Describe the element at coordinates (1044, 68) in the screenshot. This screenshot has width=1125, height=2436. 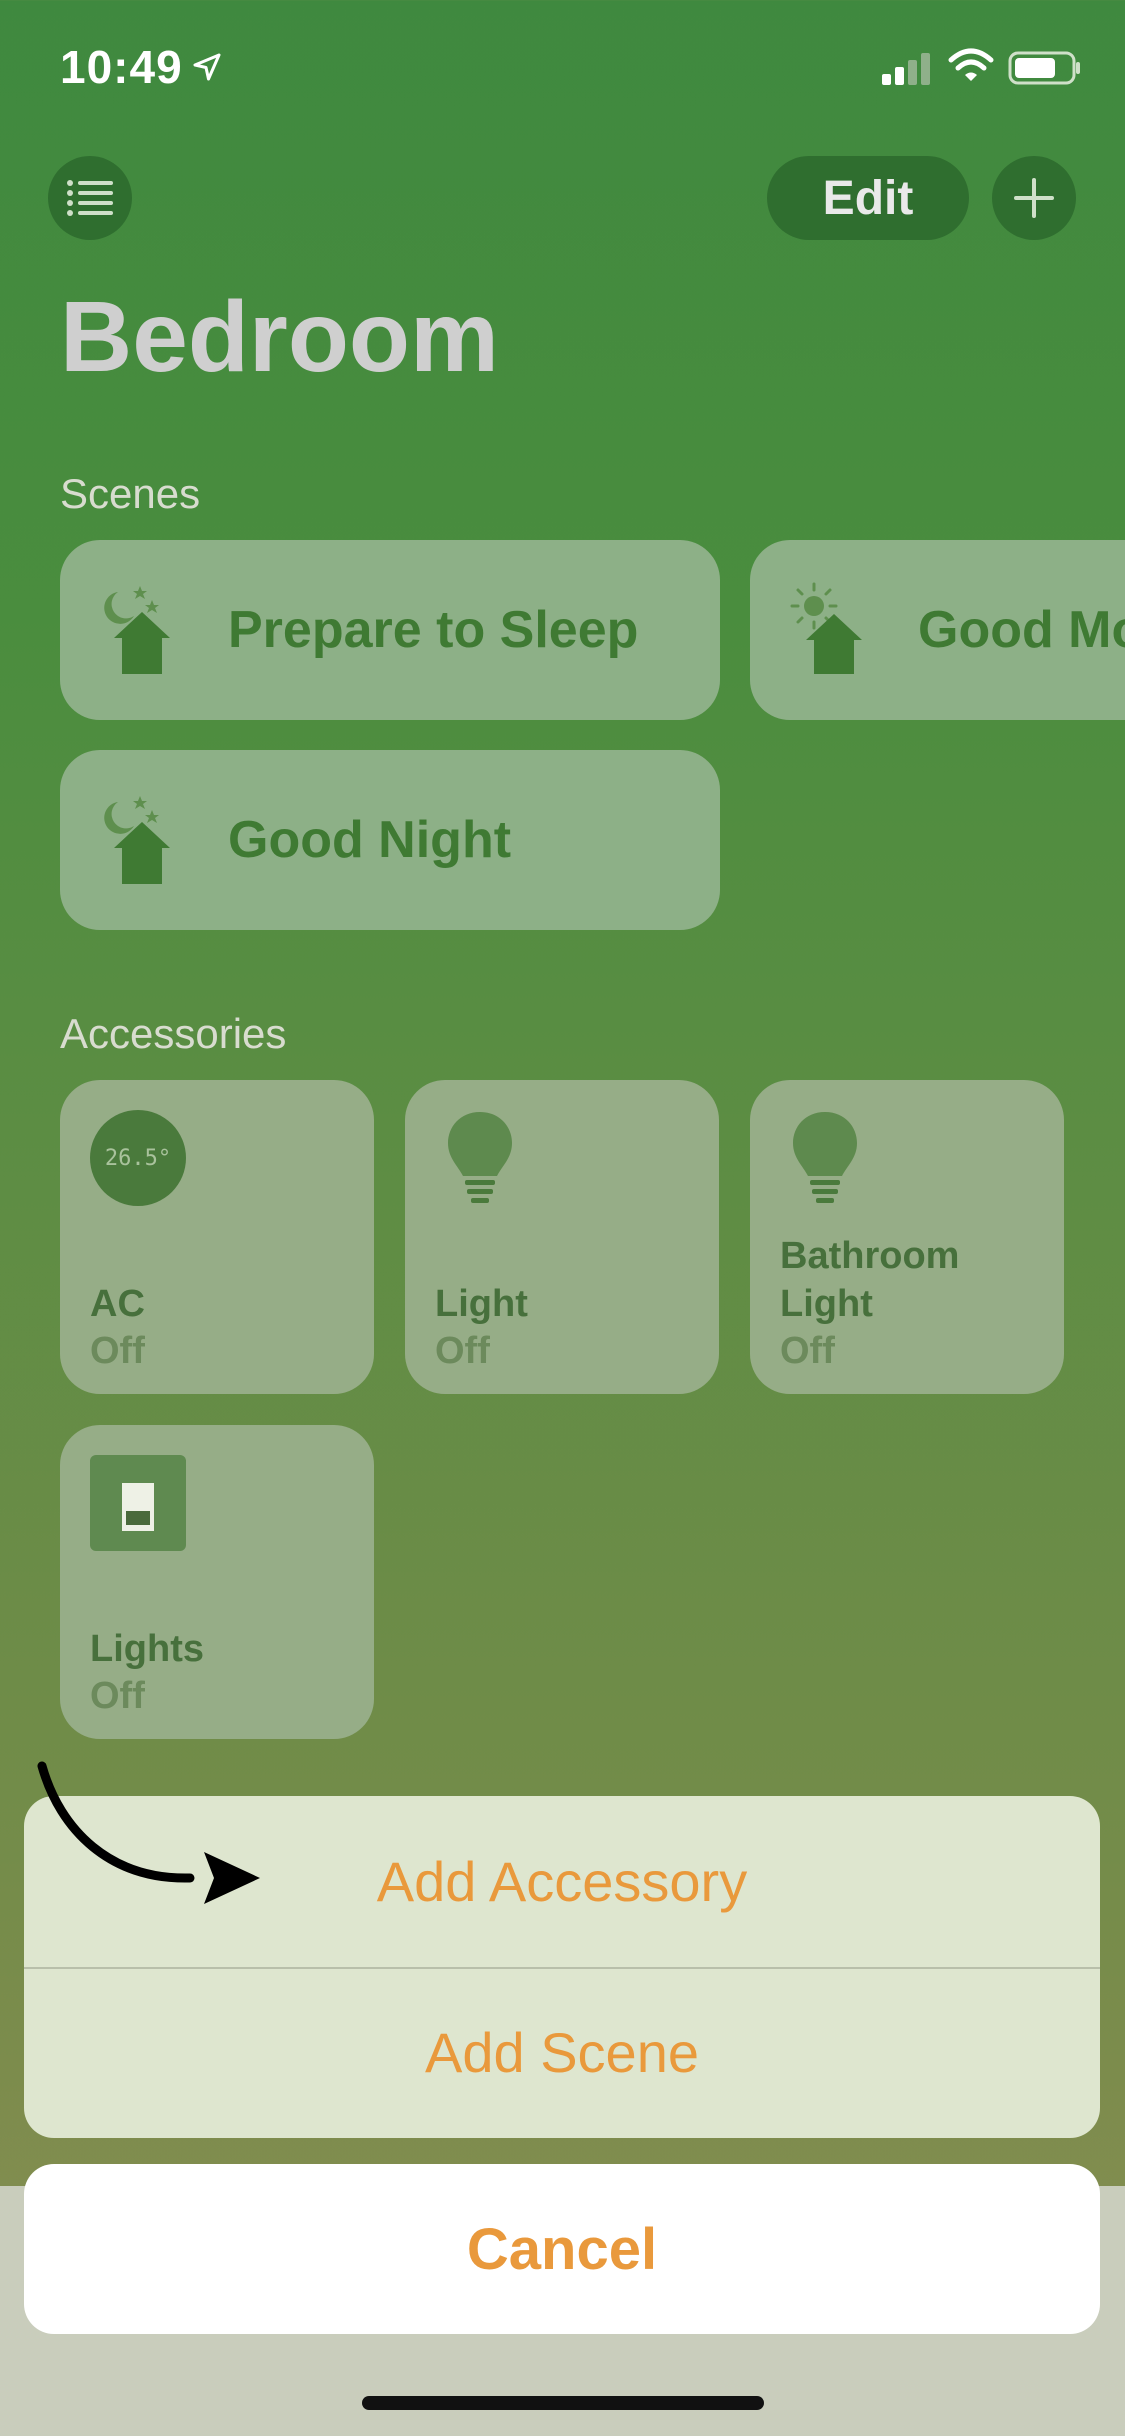
I see `battery-icon` at that location.